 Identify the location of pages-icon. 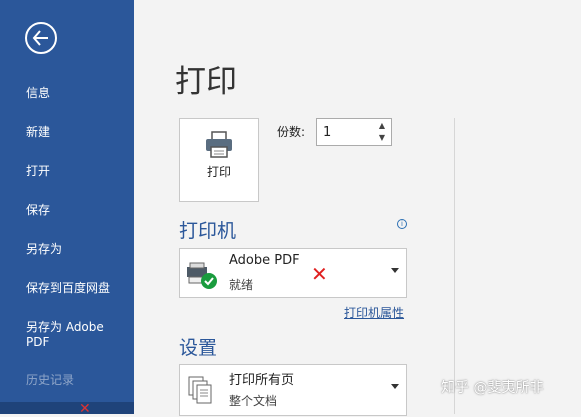
(200, 390).